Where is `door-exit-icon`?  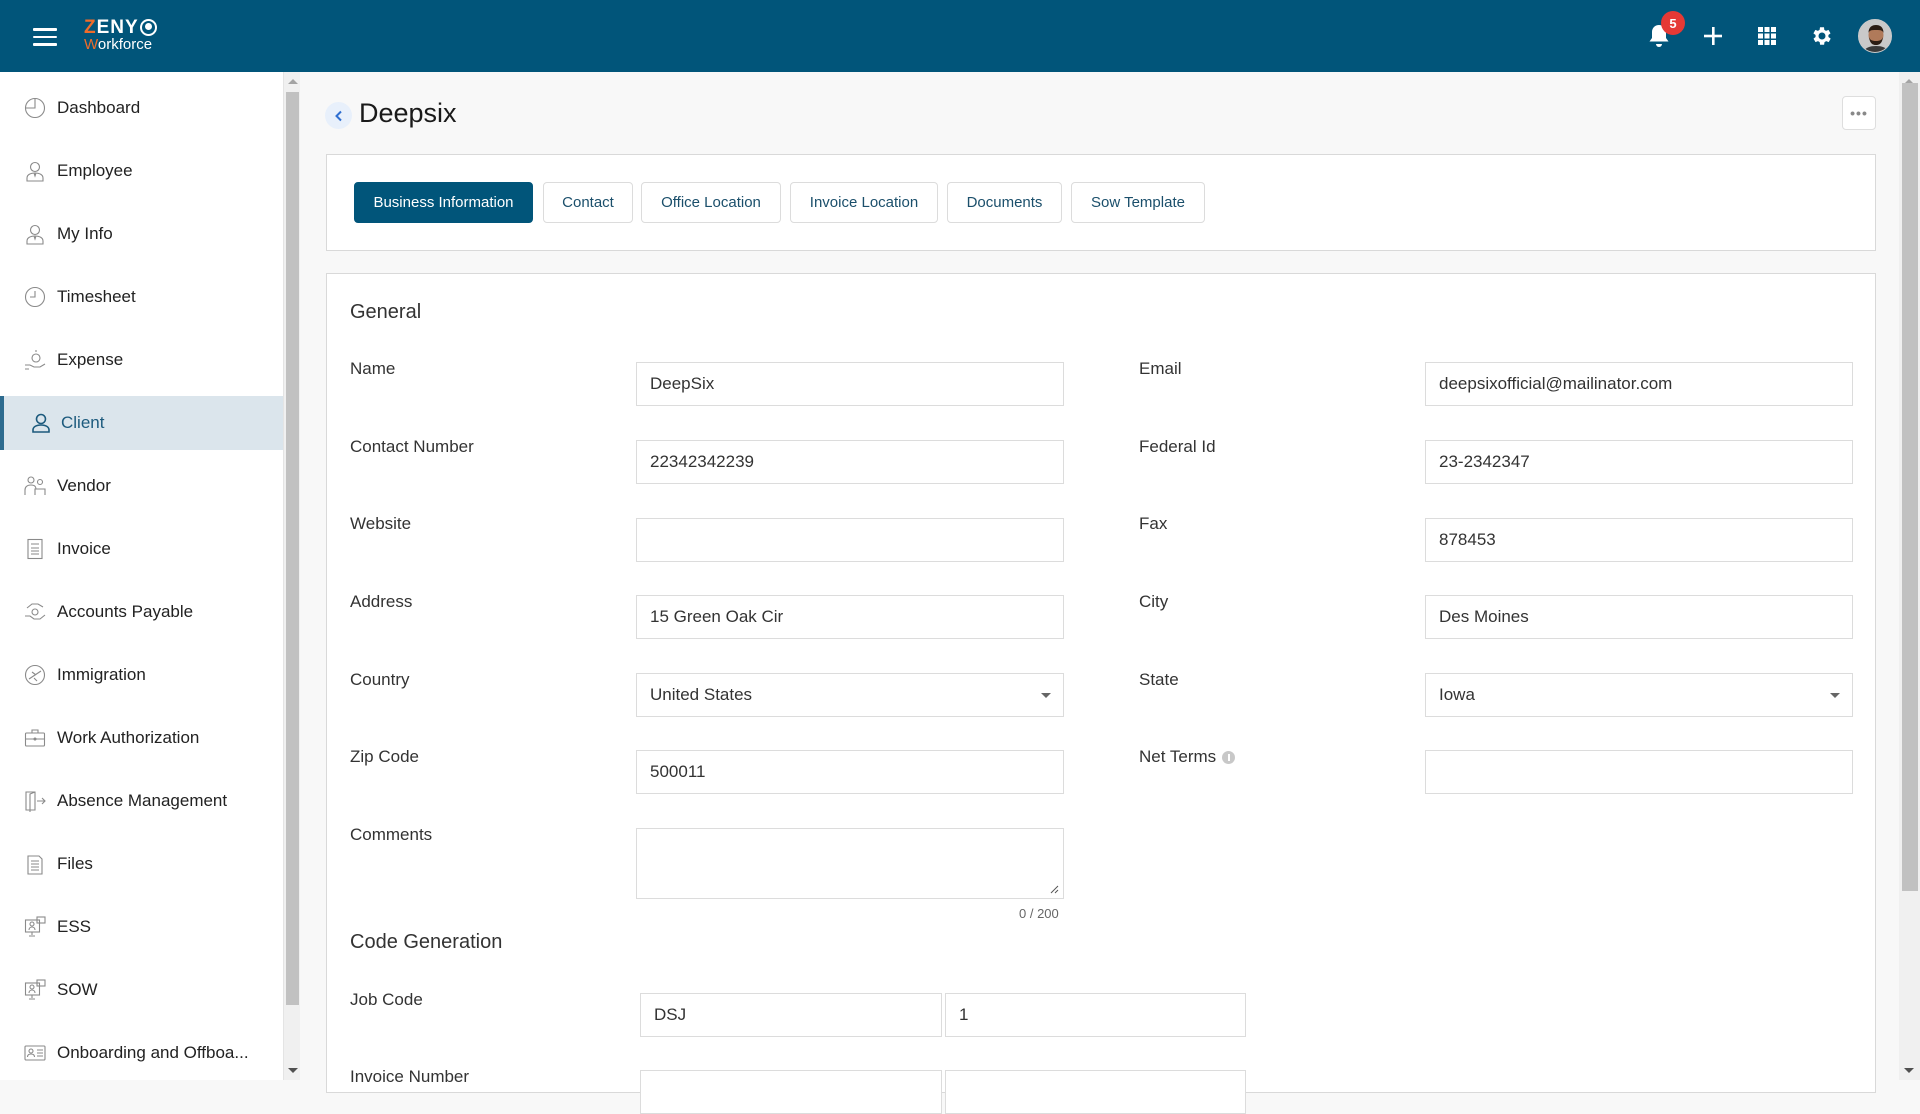 door-exit-icon is located at coordinates (35, 801).